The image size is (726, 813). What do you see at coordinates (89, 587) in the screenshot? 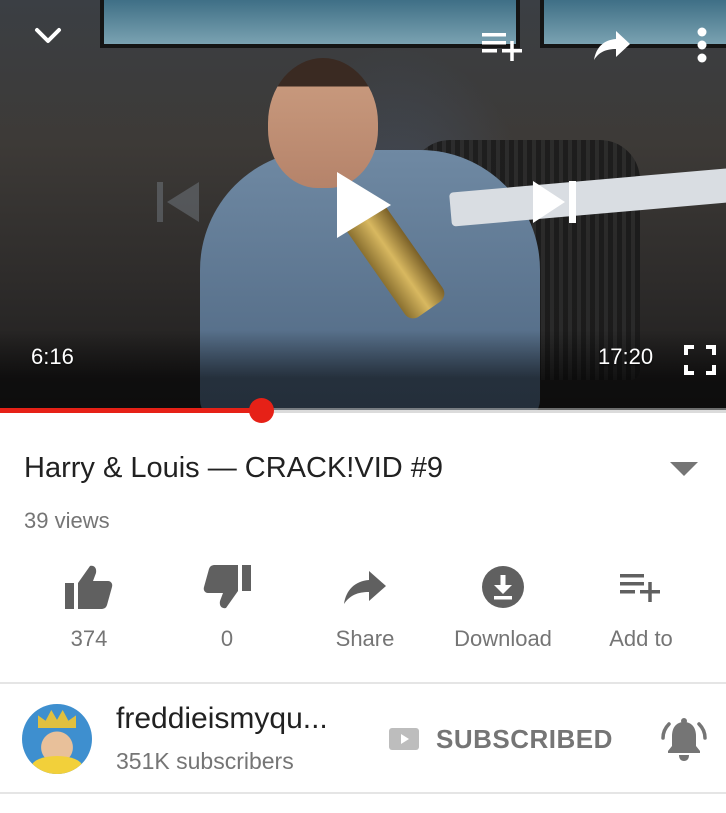
I see `thumbs-up-icon` at bounding box center [89, 587].